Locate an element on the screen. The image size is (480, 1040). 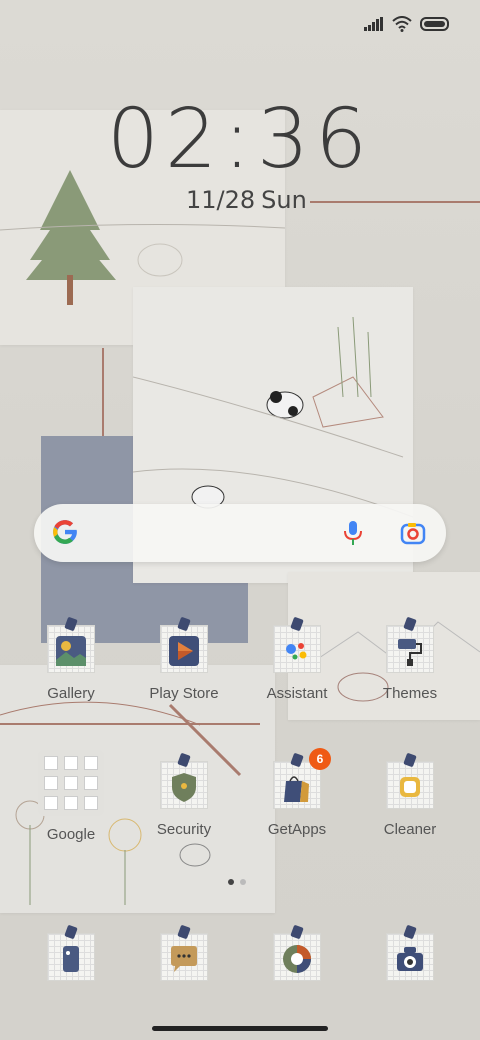
battery-icon is located at coordinates (434, 24).